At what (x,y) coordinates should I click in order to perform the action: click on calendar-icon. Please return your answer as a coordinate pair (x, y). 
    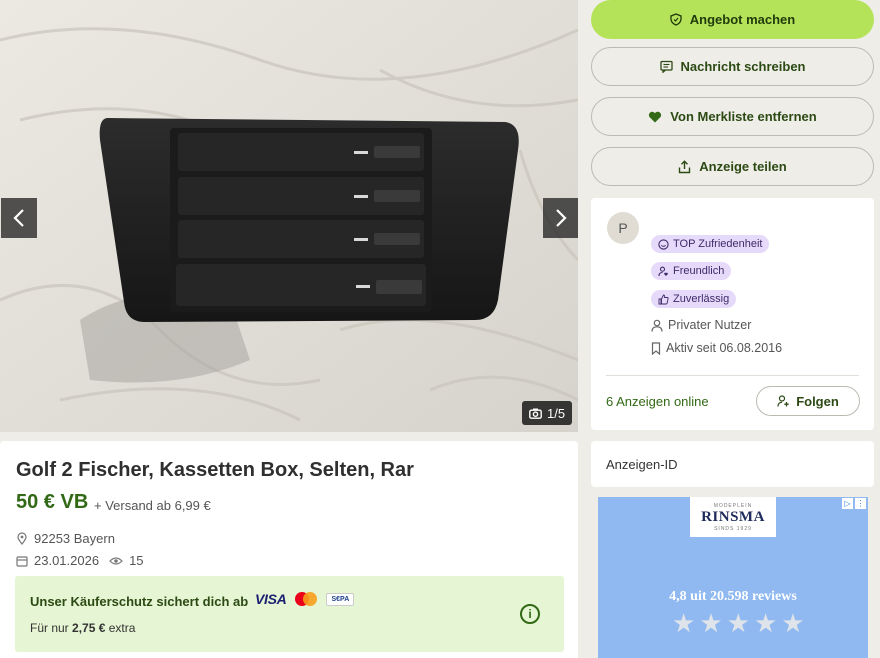
    Looking at the image, I should click on (22, 561).